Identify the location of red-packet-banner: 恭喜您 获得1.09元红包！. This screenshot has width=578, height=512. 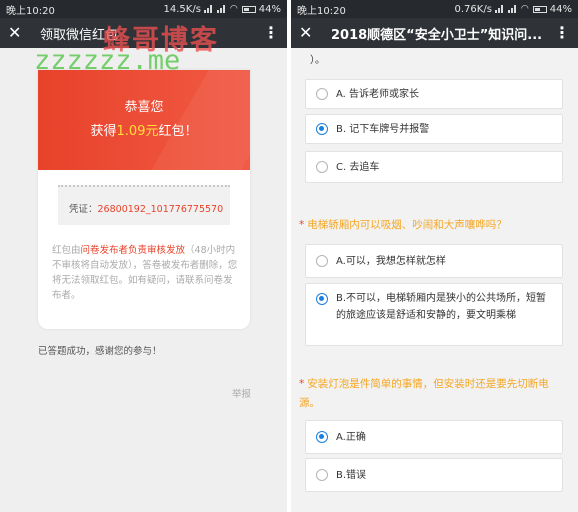
(144, 120).